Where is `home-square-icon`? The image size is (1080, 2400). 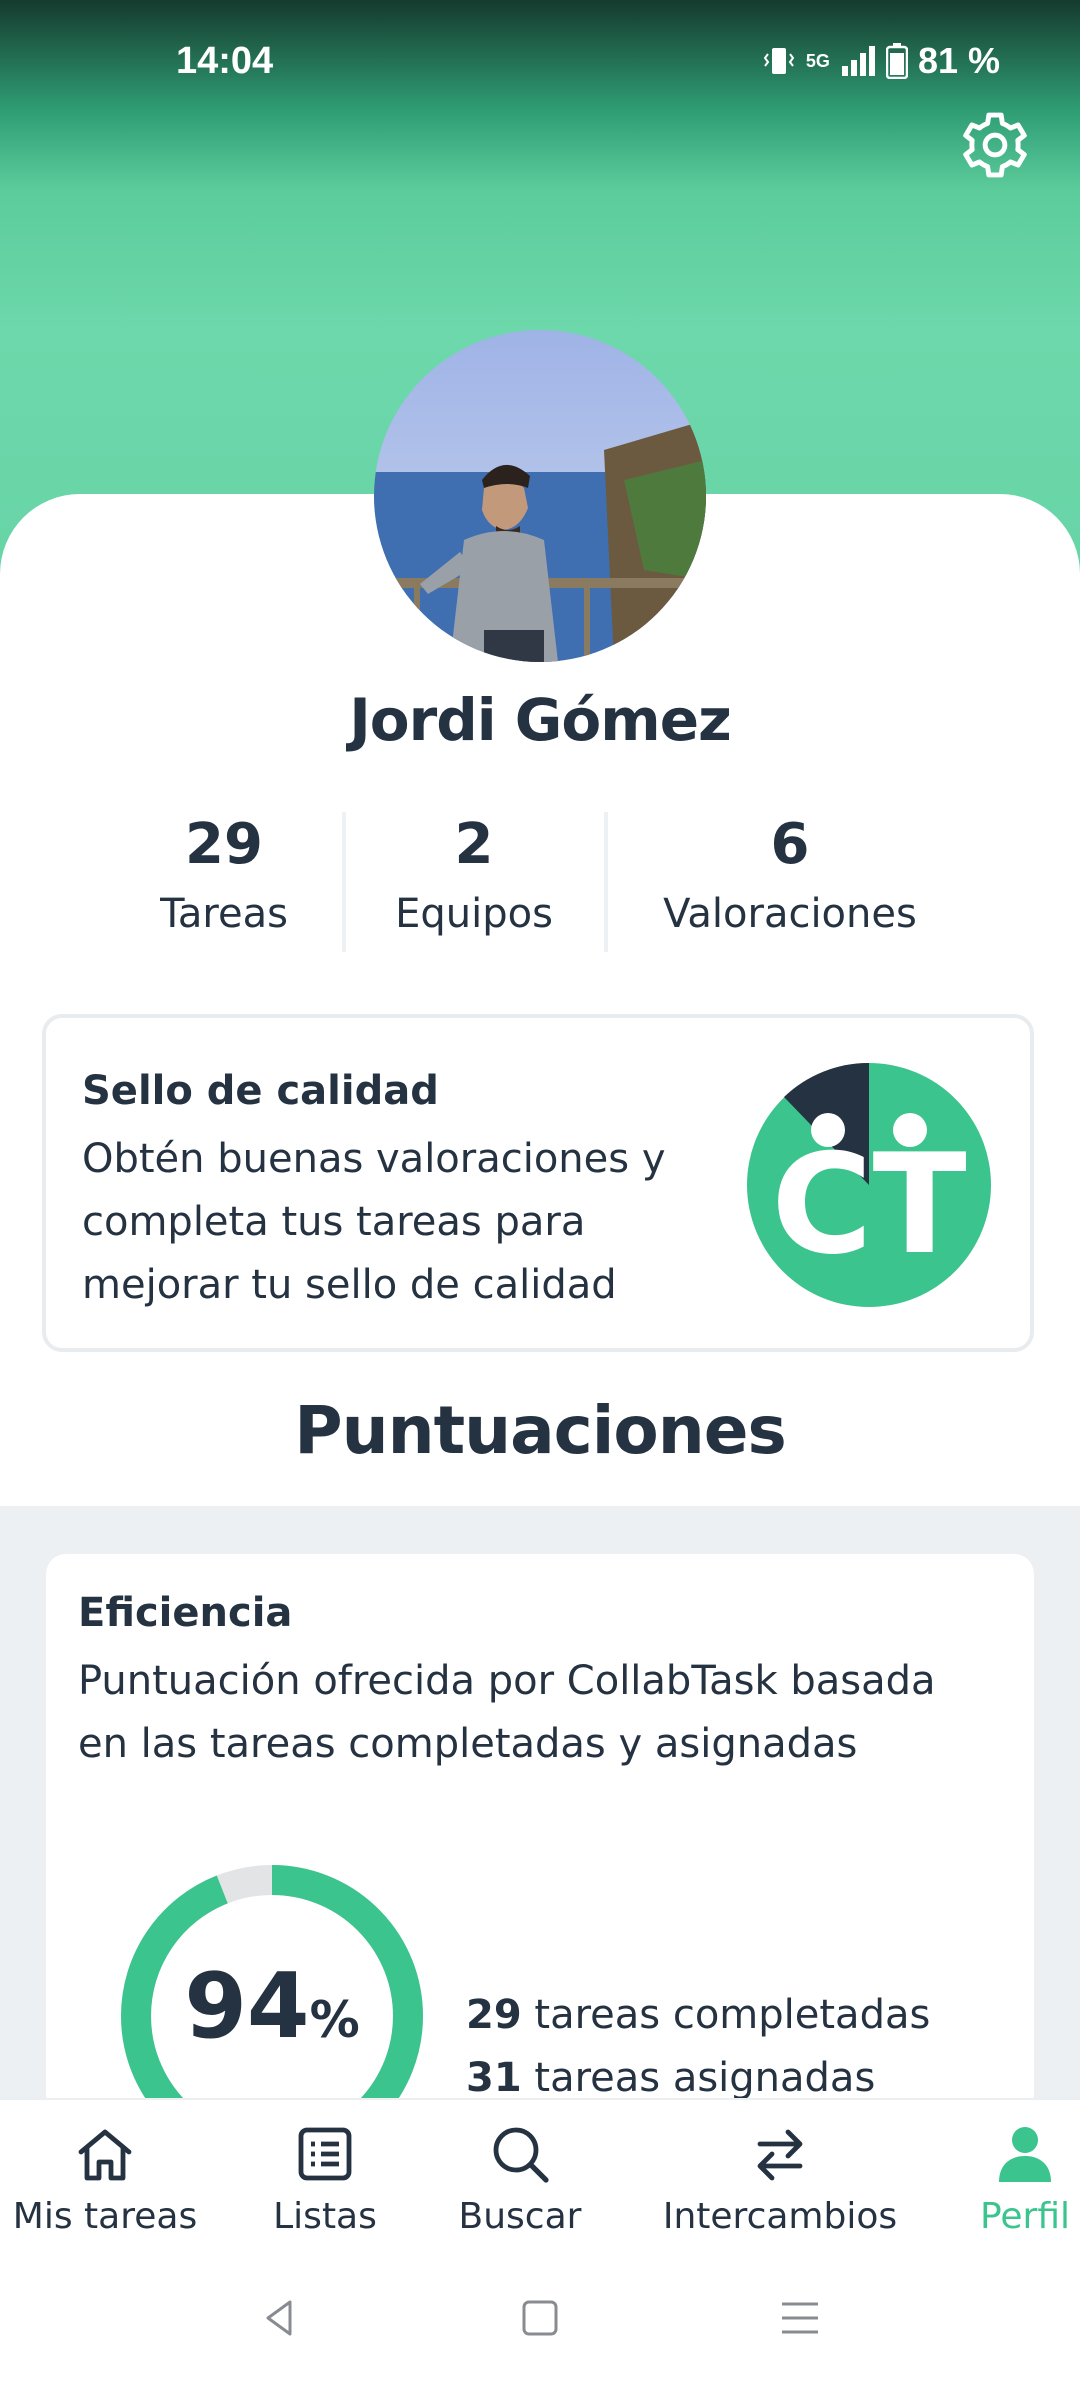 home-square-icon is located at coordinates (540, 2318).